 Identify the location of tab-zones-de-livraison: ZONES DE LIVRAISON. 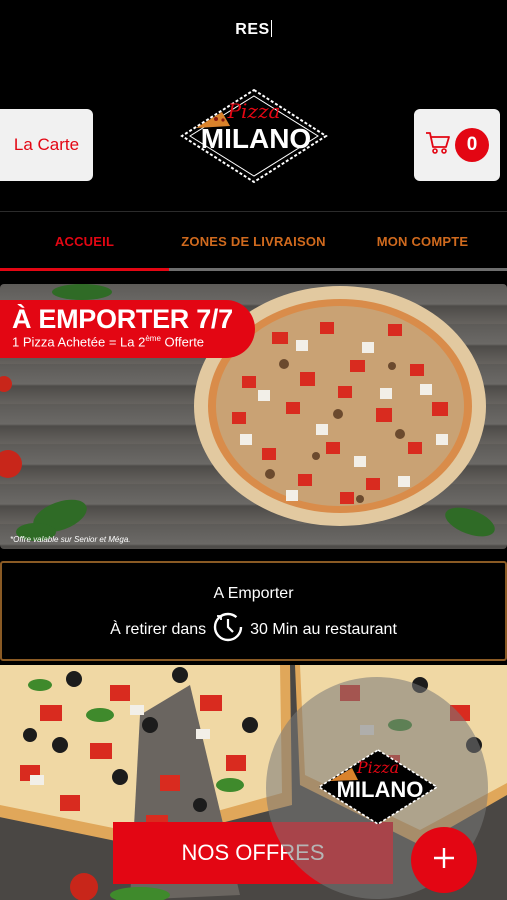
(253, 241).